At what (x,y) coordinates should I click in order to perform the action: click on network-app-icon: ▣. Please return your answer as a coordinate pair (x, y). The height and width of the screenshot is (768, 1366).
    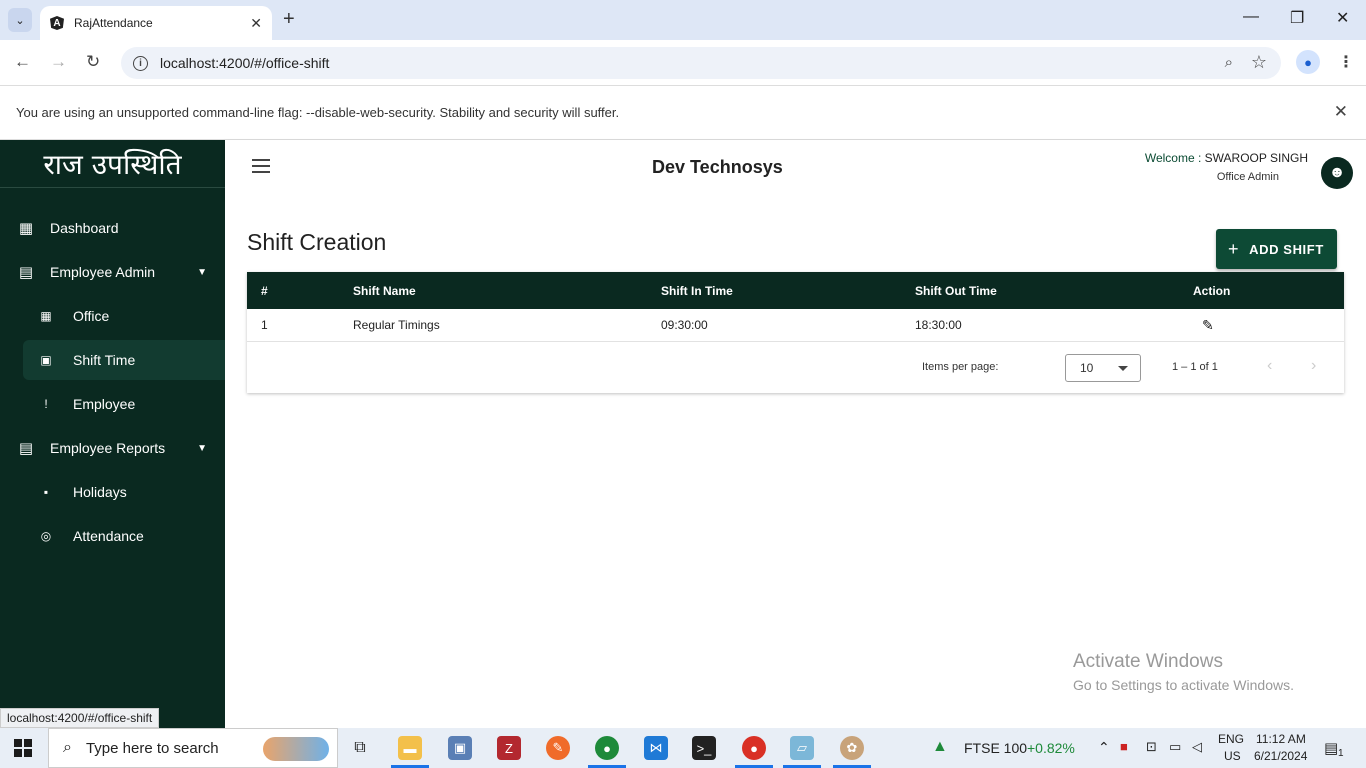
    Looking at the image, I should click on (460, 748).